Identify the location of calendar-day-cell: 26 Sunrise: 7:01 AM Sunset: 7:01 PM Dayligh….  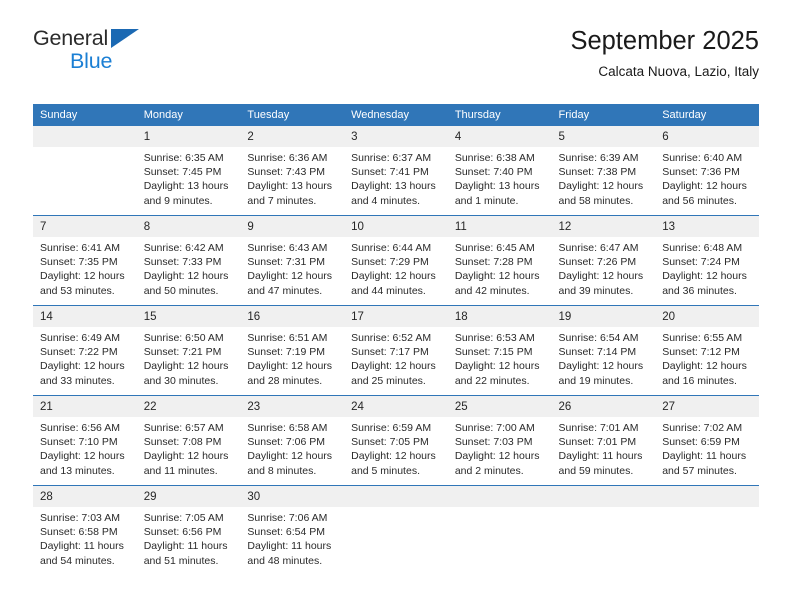
(603, 440).